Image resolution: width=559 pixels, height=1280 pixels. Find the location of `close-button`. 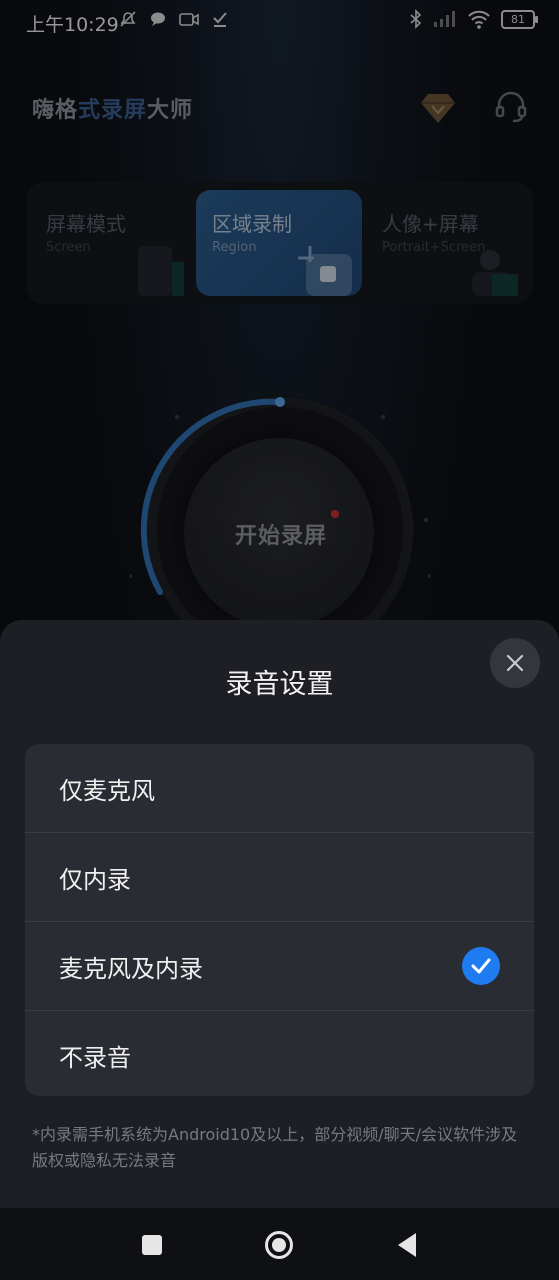

close-button is located at coordinates (515, 663).